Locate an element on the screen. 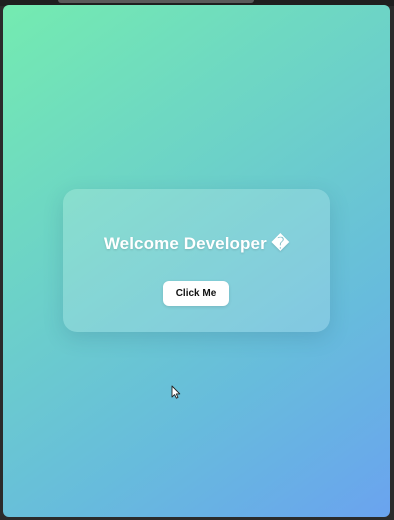  mouse-pointer-icon is located at coordinates (176, 392).